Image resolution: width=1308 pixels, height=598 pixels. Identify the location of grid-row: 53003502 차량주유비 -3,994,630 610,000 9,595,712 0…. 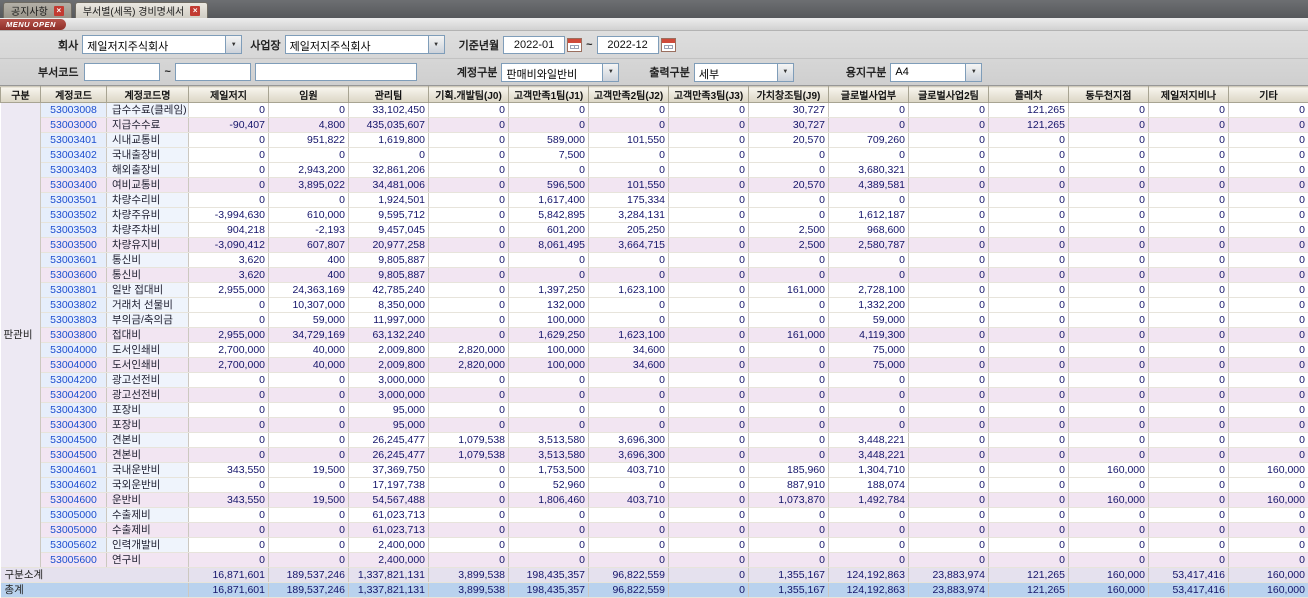
(654, 215).